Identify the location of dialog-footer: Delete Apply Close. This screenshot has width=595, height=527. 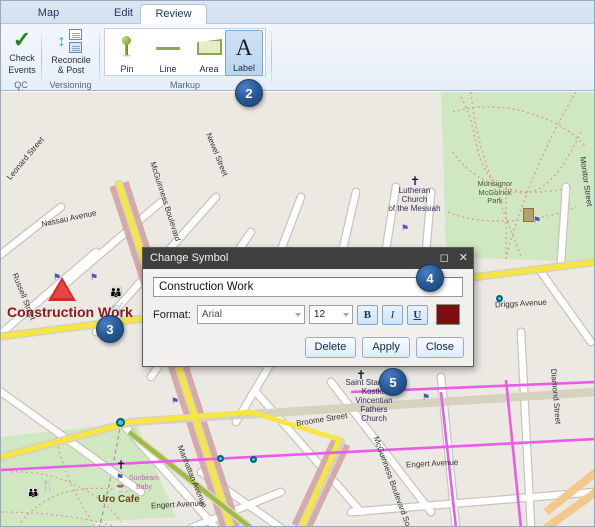
(384, 347).